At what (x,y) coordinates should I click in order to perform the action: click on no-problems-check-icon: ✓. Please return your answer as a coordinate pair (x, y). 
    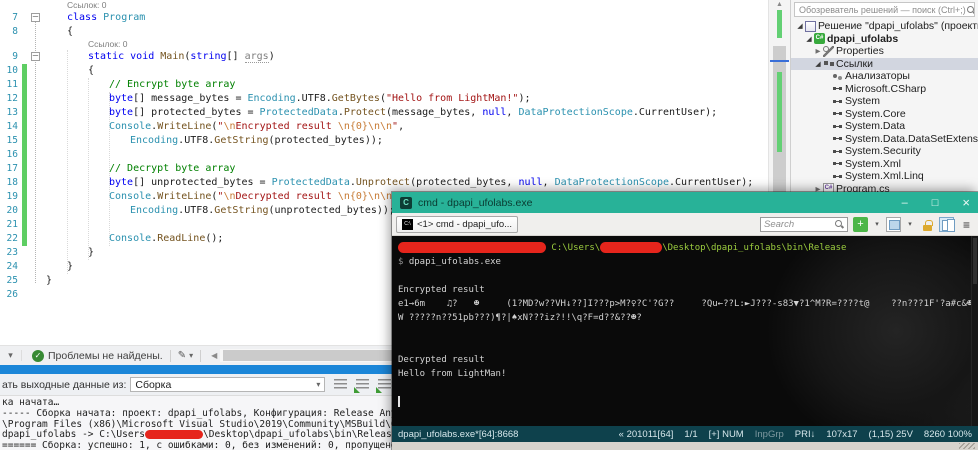
    Looking at the image, I should click on (38, 355).